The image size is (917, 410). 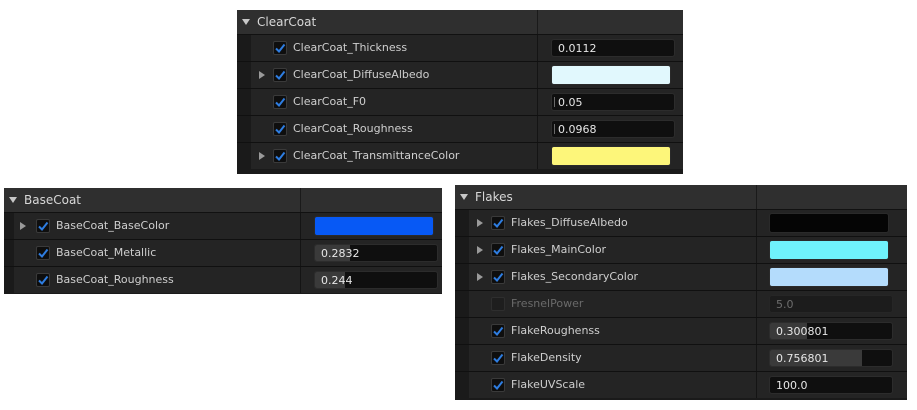 What do you see at coordinates (374, 226) in the screenshot?
I see `basecolor-color-swatch` at bounding box center [374, 226].